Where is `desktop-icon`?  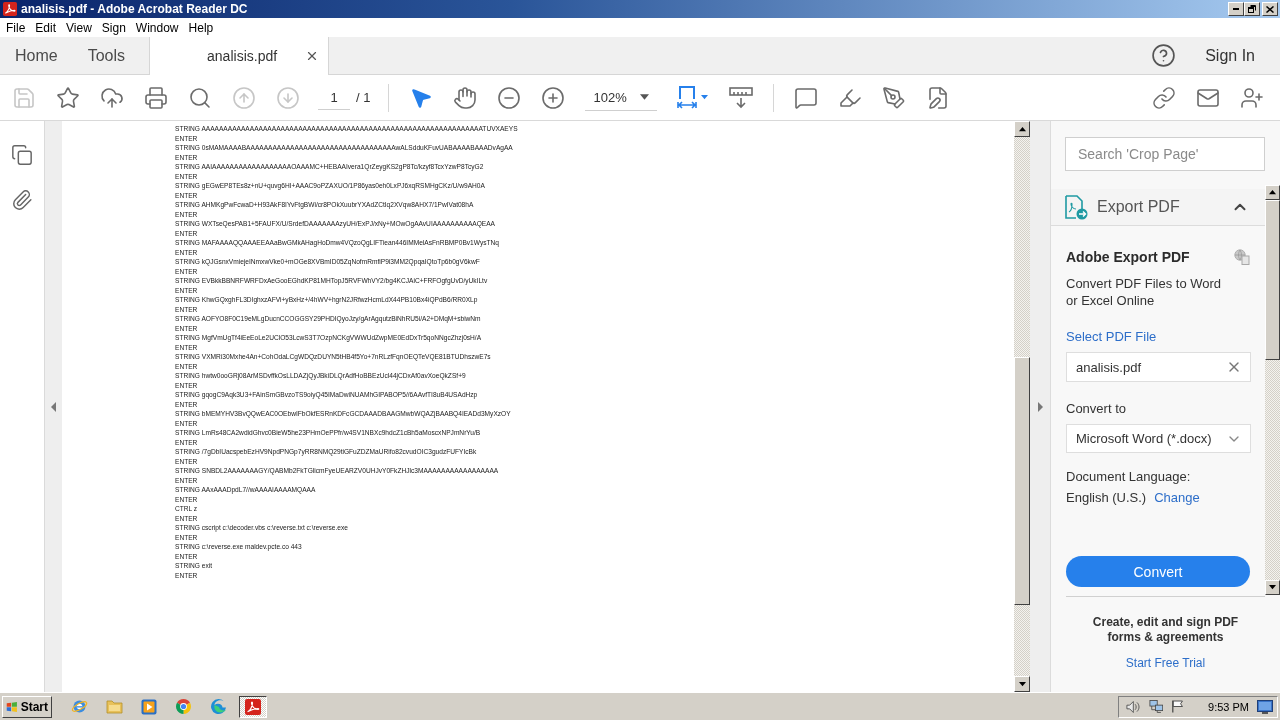 desktop-icon is located at coordinates (1265, 706).